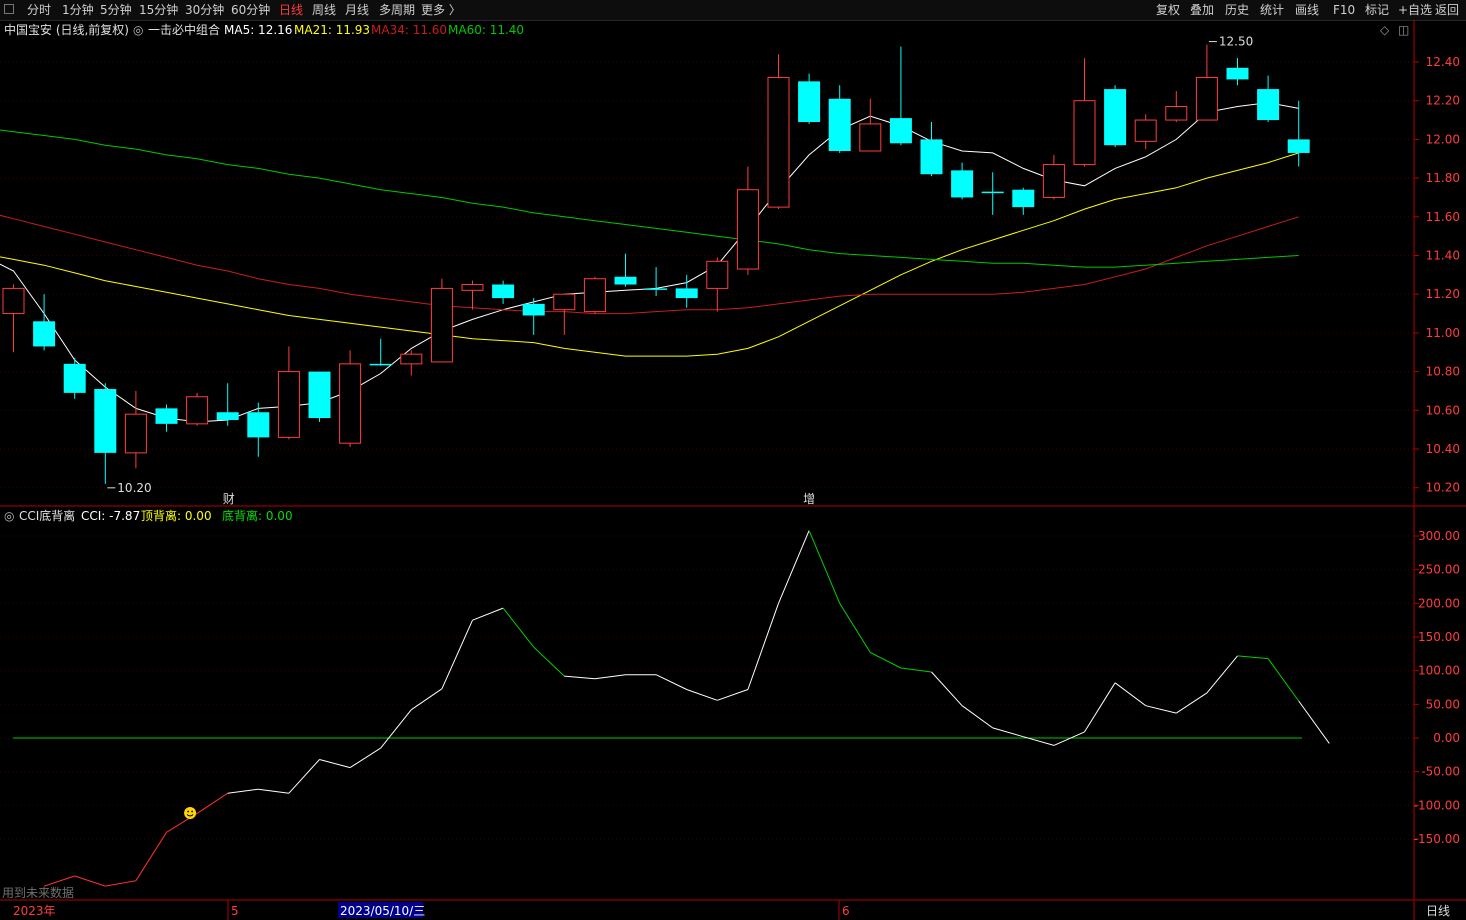  Describe the element at coordinates (1446, 738) in the screenshot. I see `cci-tick-label: 0.00` at that location.